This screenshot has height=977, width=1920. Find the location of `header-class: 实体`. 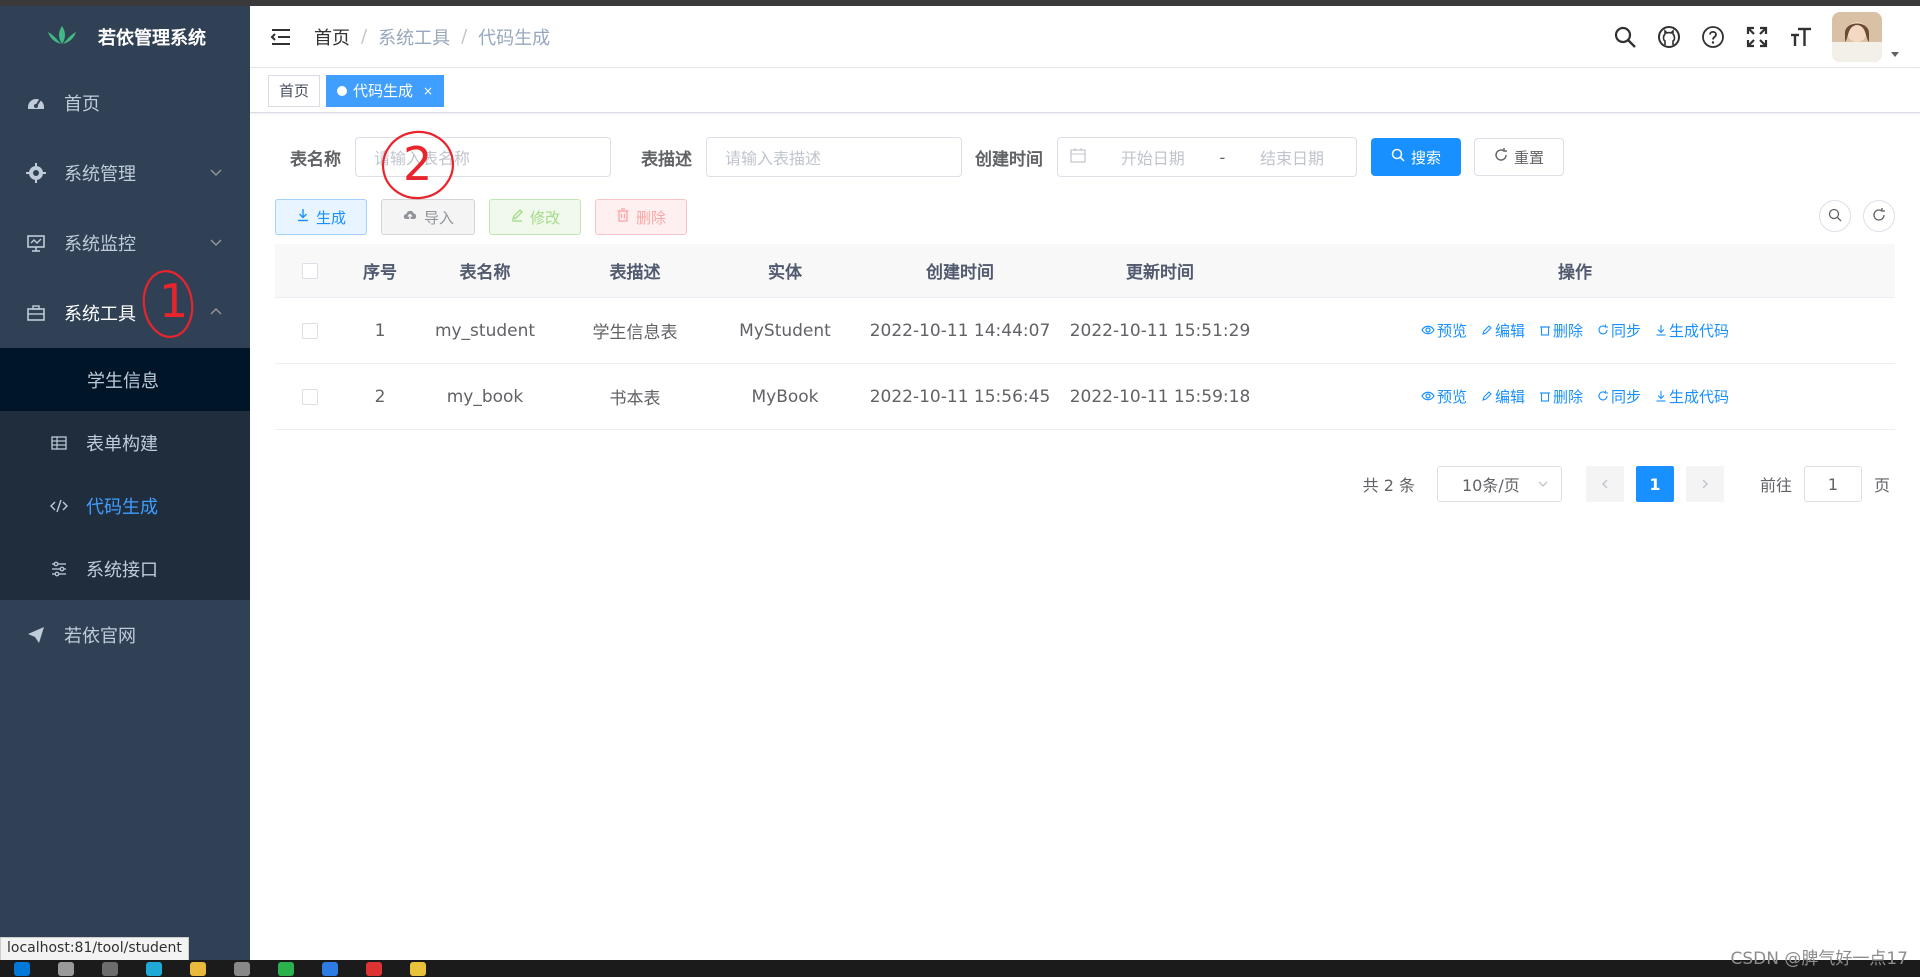

header-class: 实体 is located at coordinates (785, 273).